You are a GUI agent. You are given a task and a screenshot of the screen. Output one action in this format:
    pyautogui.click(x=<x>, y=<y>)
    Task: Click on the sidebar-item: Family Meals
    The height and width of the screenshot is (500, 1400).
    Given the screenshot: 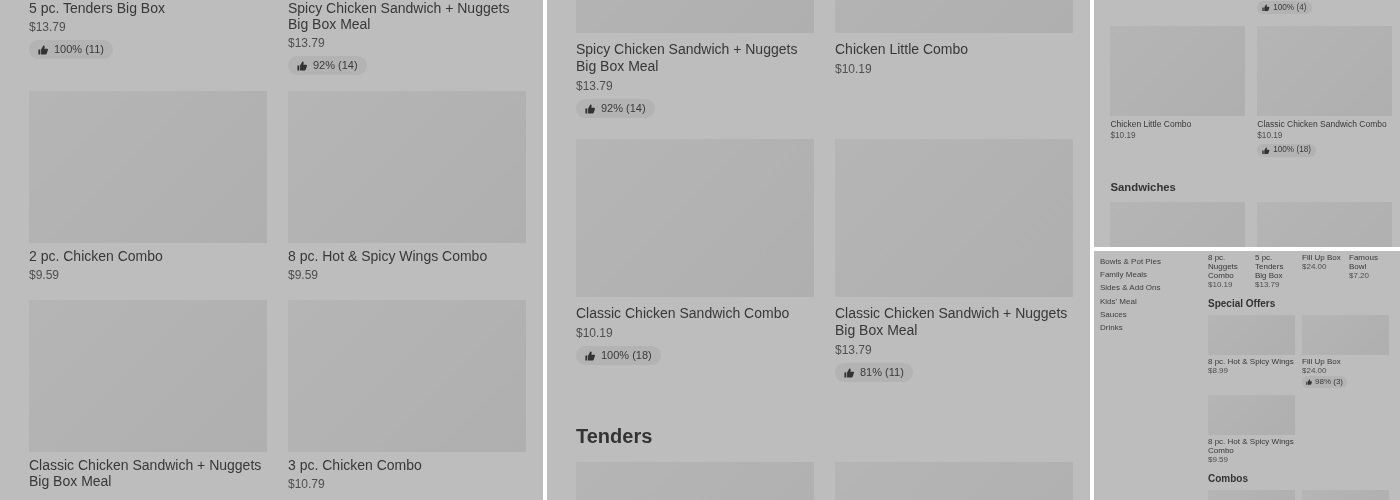 What is the action you would take?
    pyautogui.click(x=1124, y=275)
    